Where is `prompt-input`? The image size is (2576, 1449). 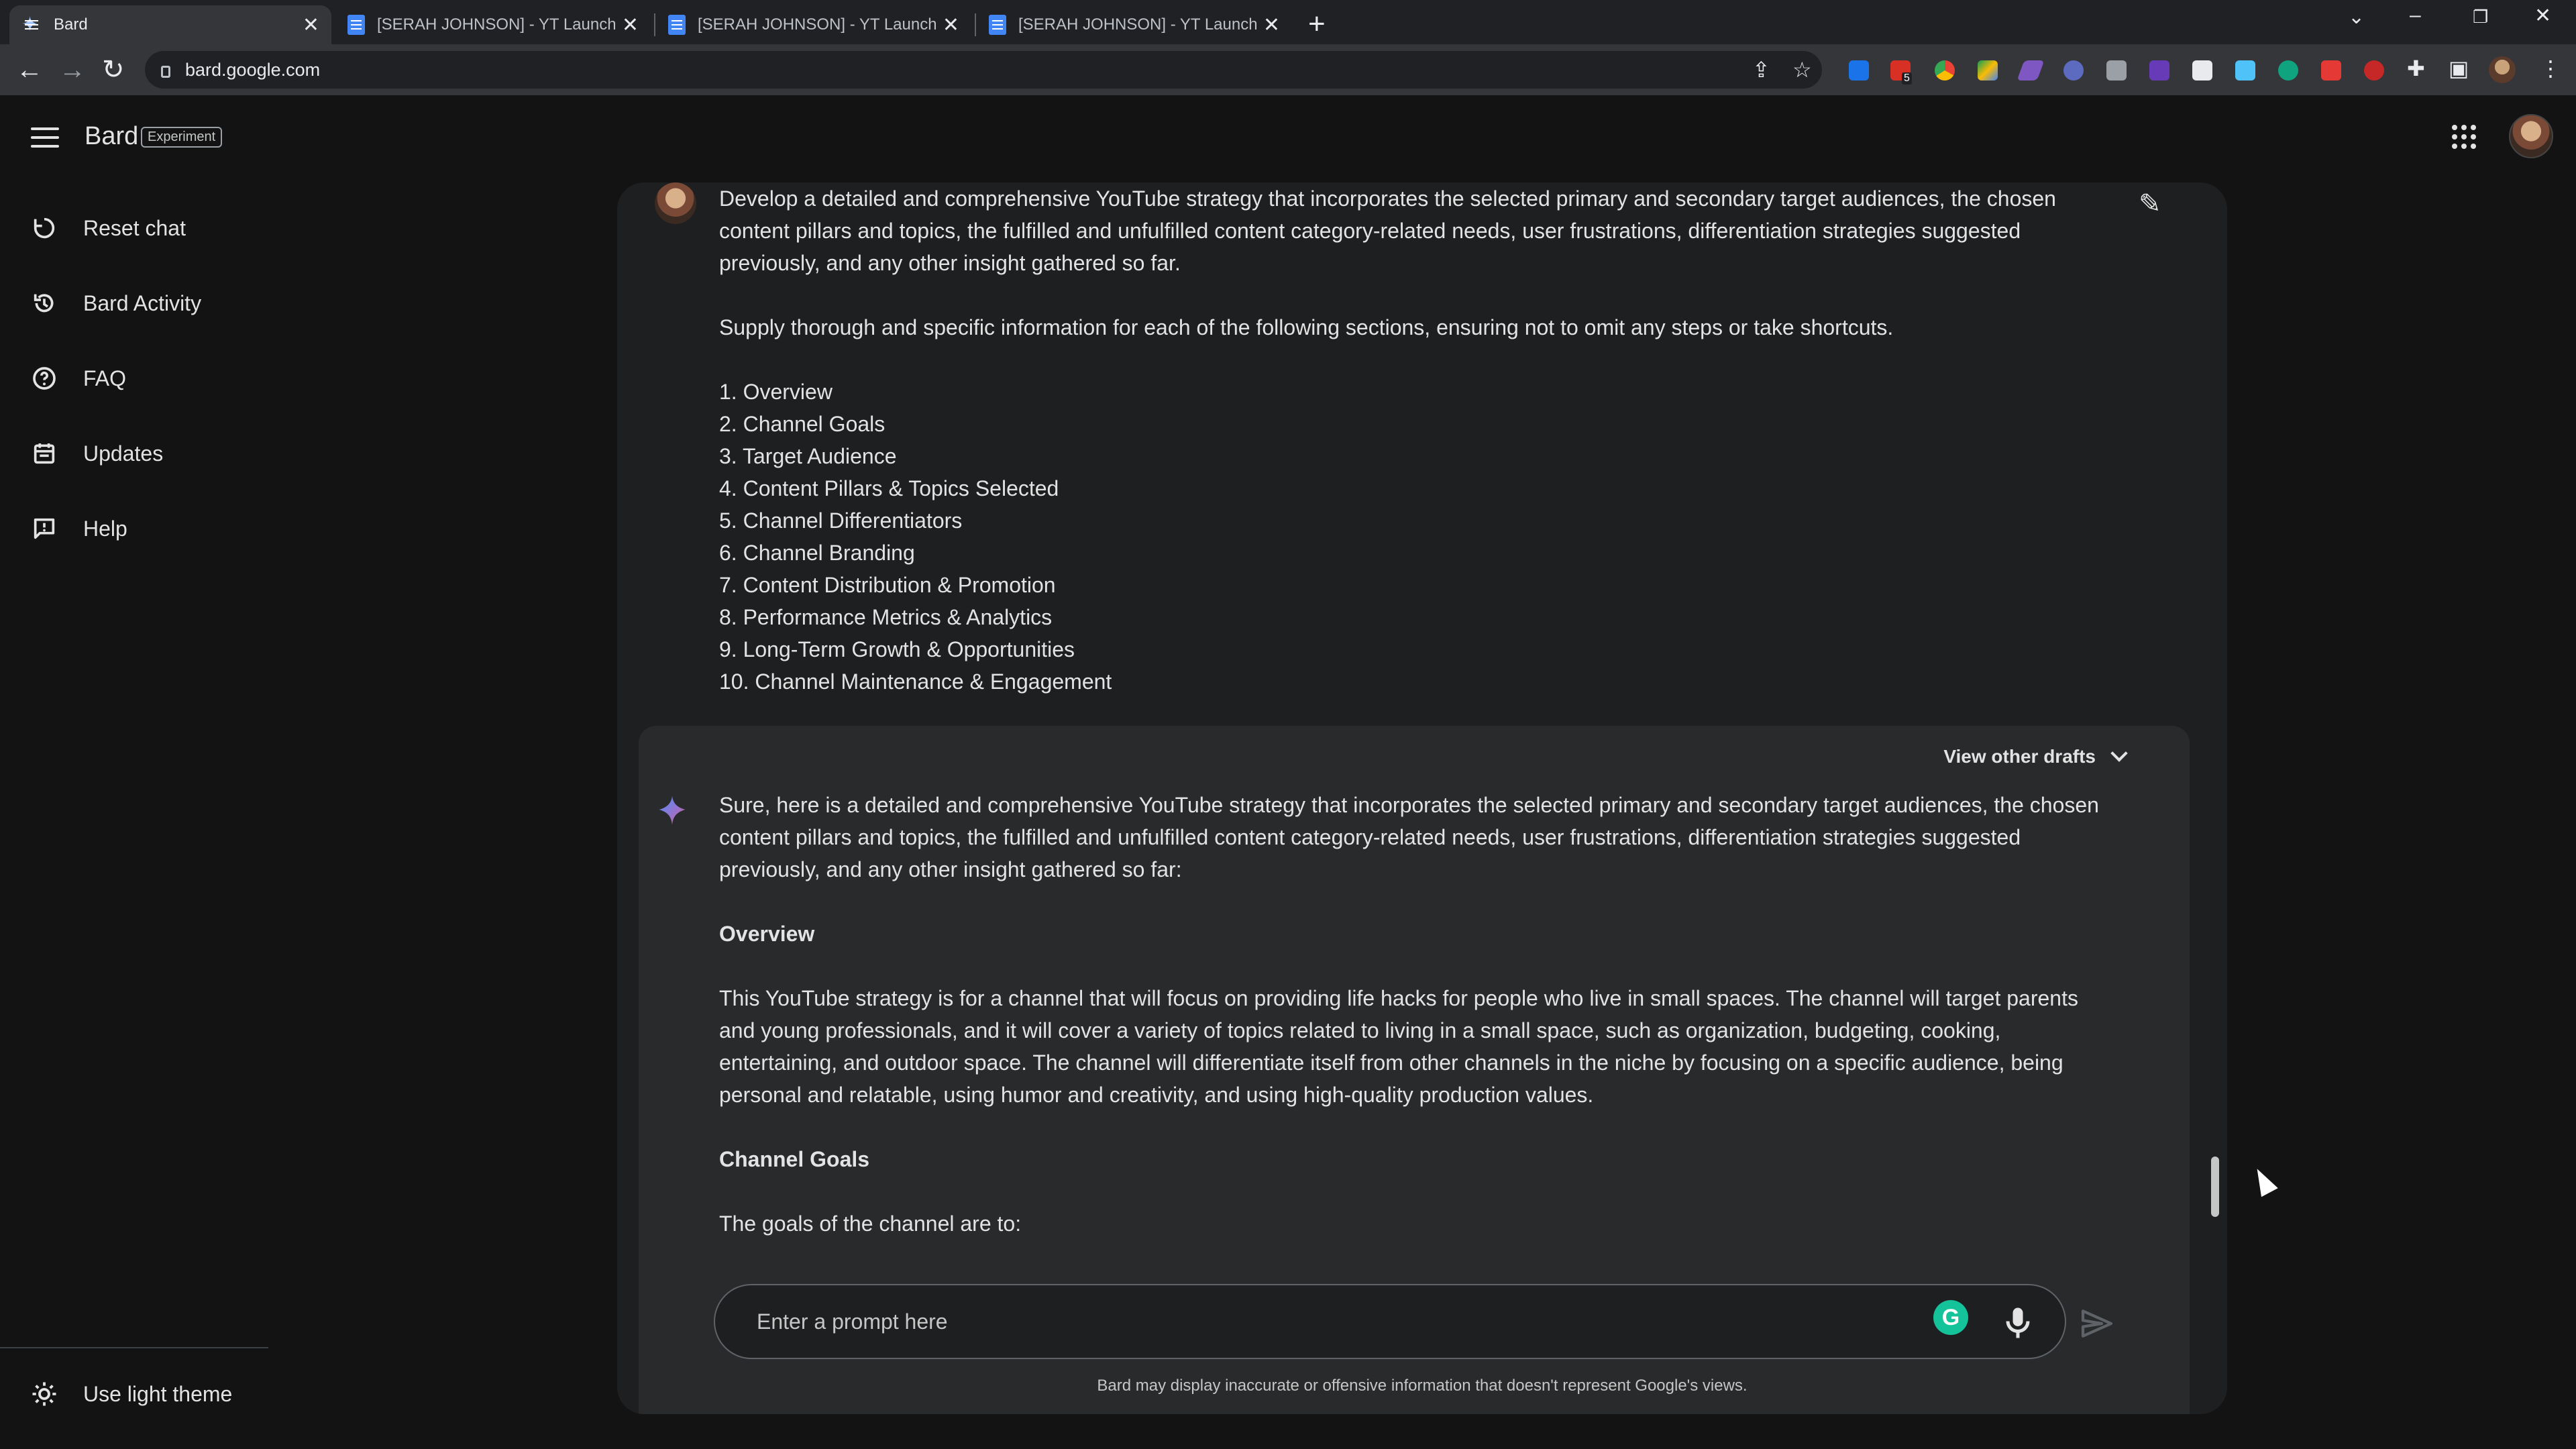
prompt-input is located at coordinates (1293, 1321).